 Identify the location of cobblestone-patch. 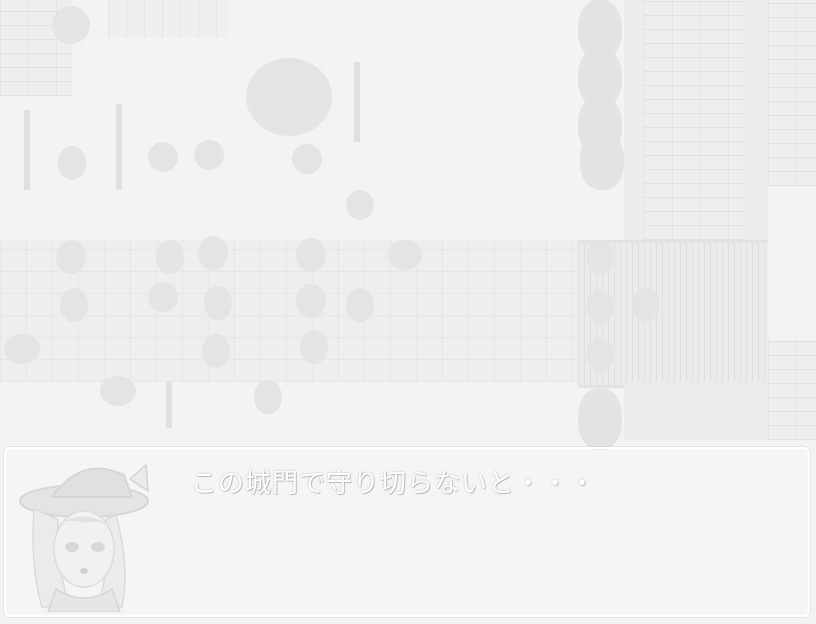
(168, 19).